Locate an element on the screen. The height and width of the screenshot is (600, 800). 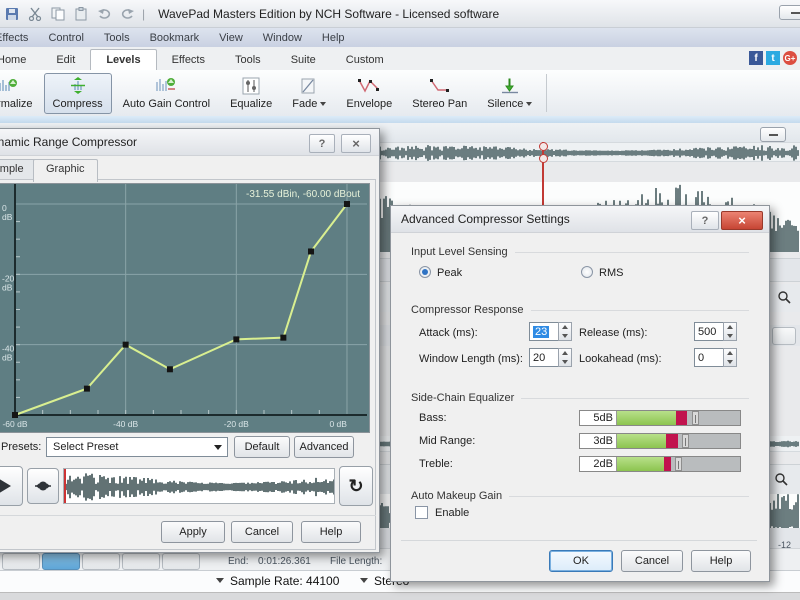
facebook-icon: f is located at coordinates (756, 58).